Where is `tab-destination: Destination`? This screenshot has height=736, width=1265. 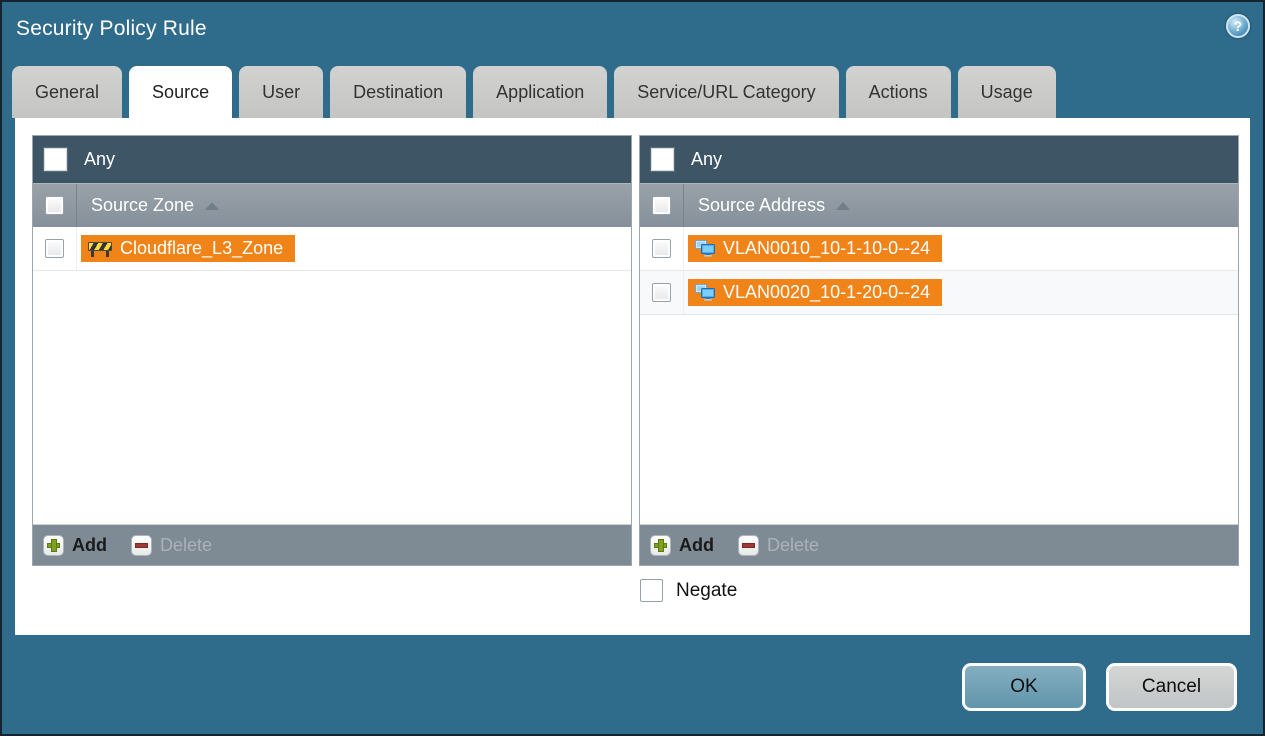
tab-destination: Destination is located at coordinates (398, 92).